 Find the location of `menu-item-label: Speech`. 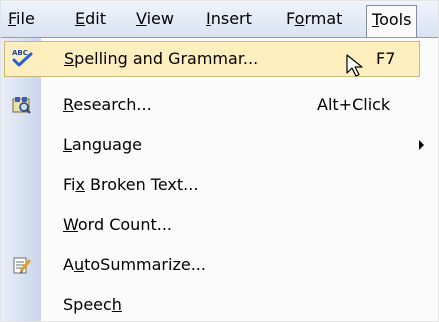

menu-item-label: Speech is located at coordinates (92, 304).